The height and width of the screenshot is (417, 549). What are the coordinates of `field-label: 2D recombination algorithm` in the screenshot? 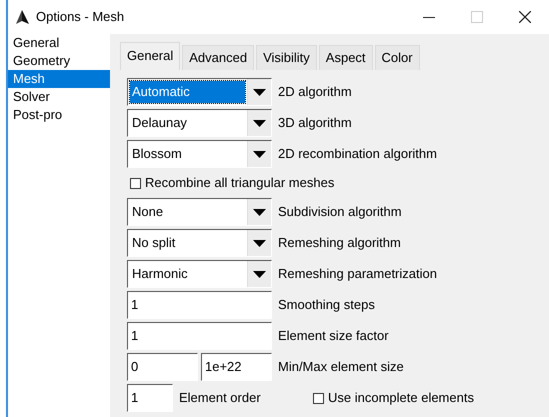 It's located at (357, 154).